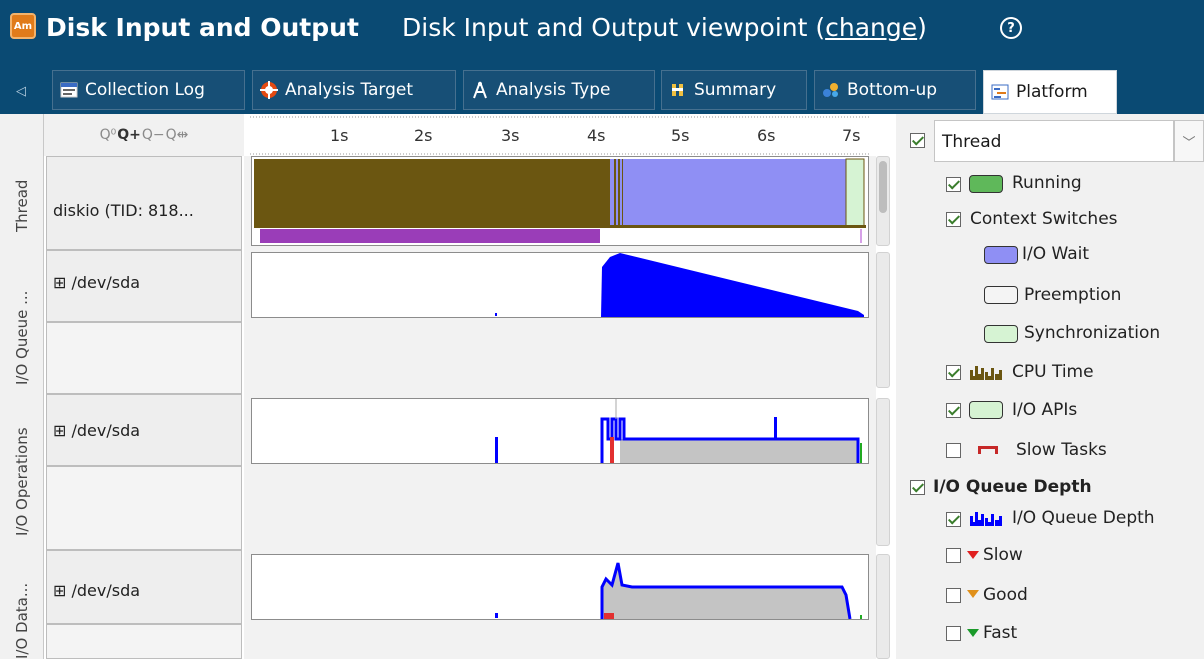 This screenshot has height=659, width=1204. Describe the element at coordinates (614, 27) in the screenshot. I see `viewpoint-text: Disk Input and Output viewpoint (` at that location.